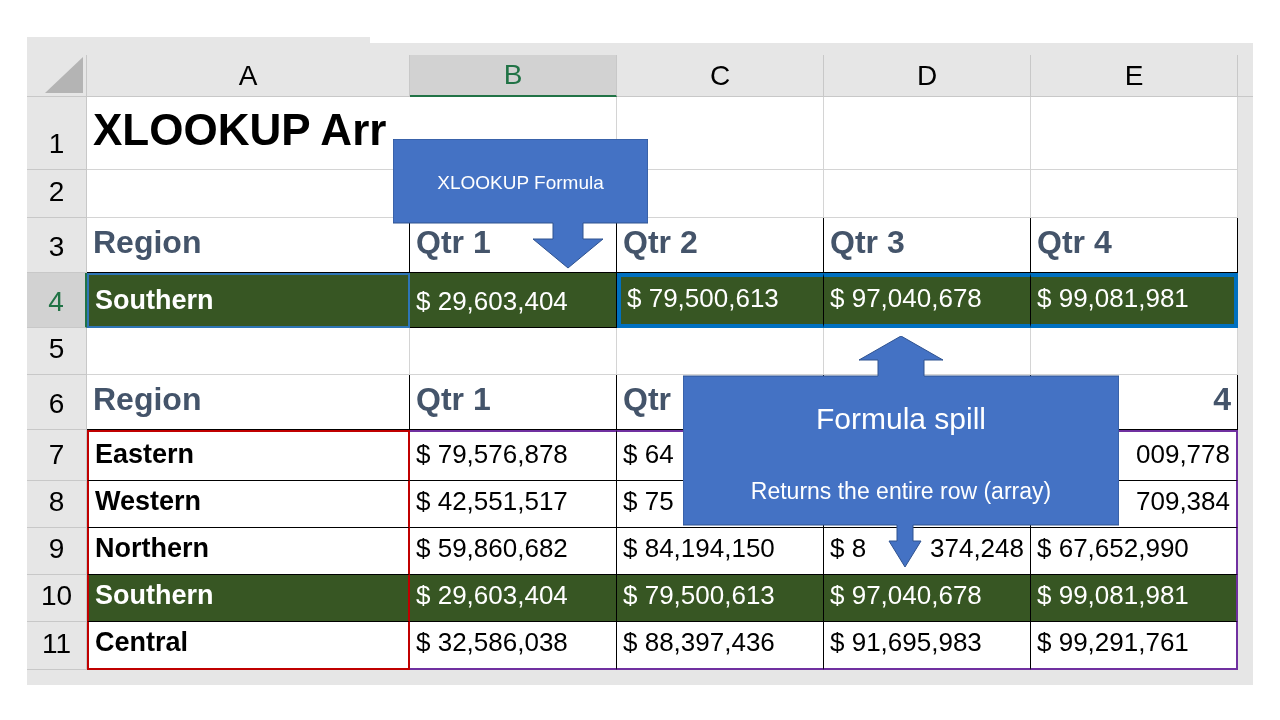 The image size is (1280, 720). I want to click on amount-part: 374,248, so click(977, 548).